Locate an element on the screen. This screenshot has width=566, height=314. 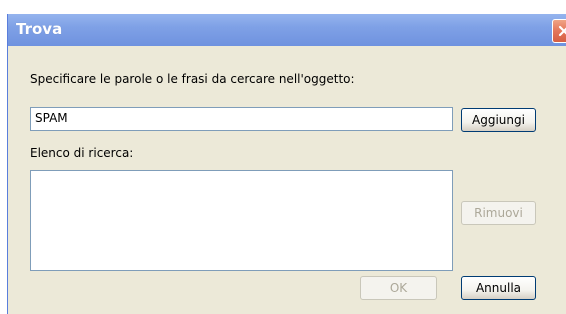
cancel-button: Annulla is located at coordinates (498, 288).